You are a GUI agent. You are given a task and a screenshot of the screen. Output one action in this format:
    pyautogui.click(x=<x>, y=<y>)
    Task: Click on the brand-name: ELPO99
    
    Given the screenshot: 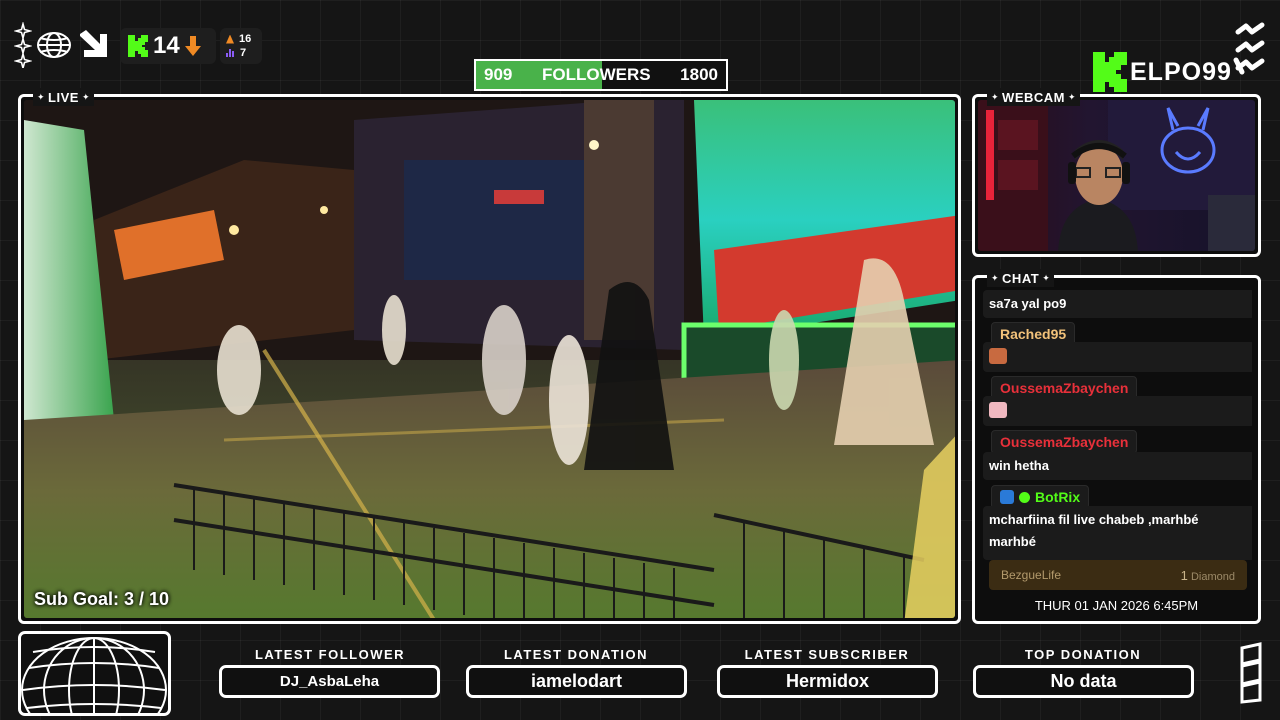 What is the action you would take?
    pyautogui.click(x=1181, y=71)
    